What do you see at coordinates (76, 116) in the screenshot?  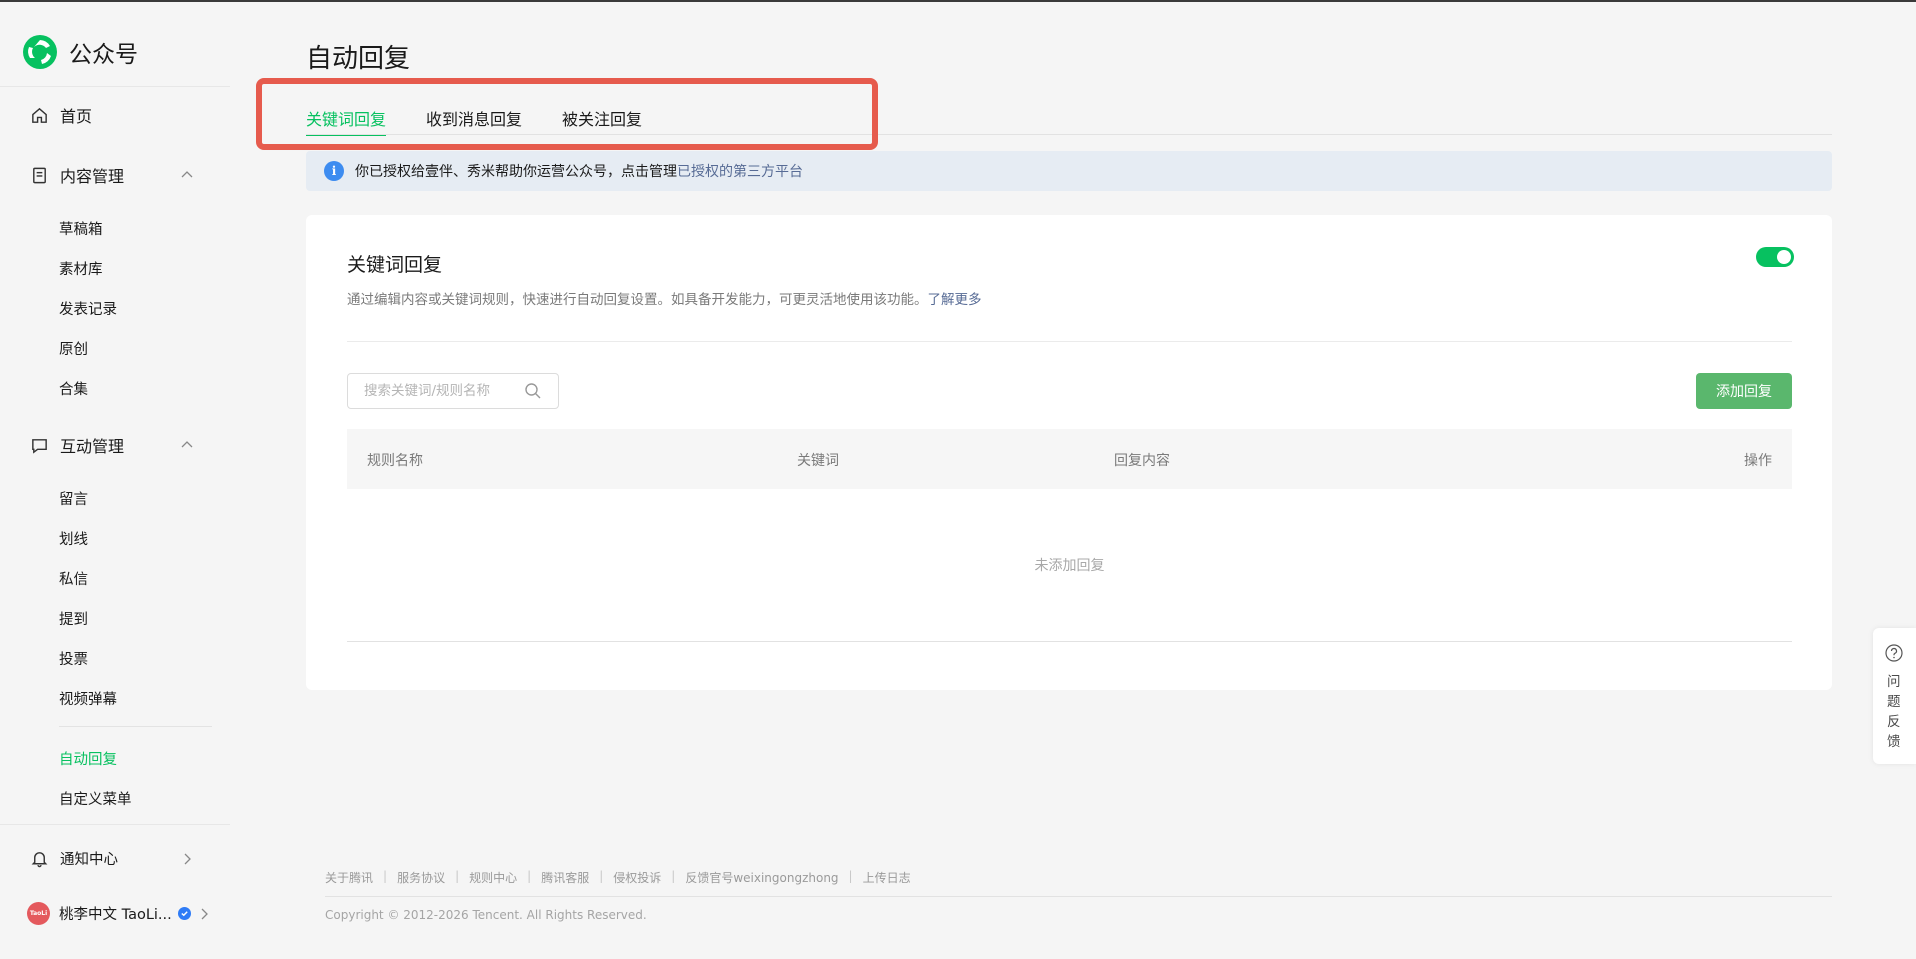 I see `sidebar-item-label: 首页` at bounding box center [76, 116].